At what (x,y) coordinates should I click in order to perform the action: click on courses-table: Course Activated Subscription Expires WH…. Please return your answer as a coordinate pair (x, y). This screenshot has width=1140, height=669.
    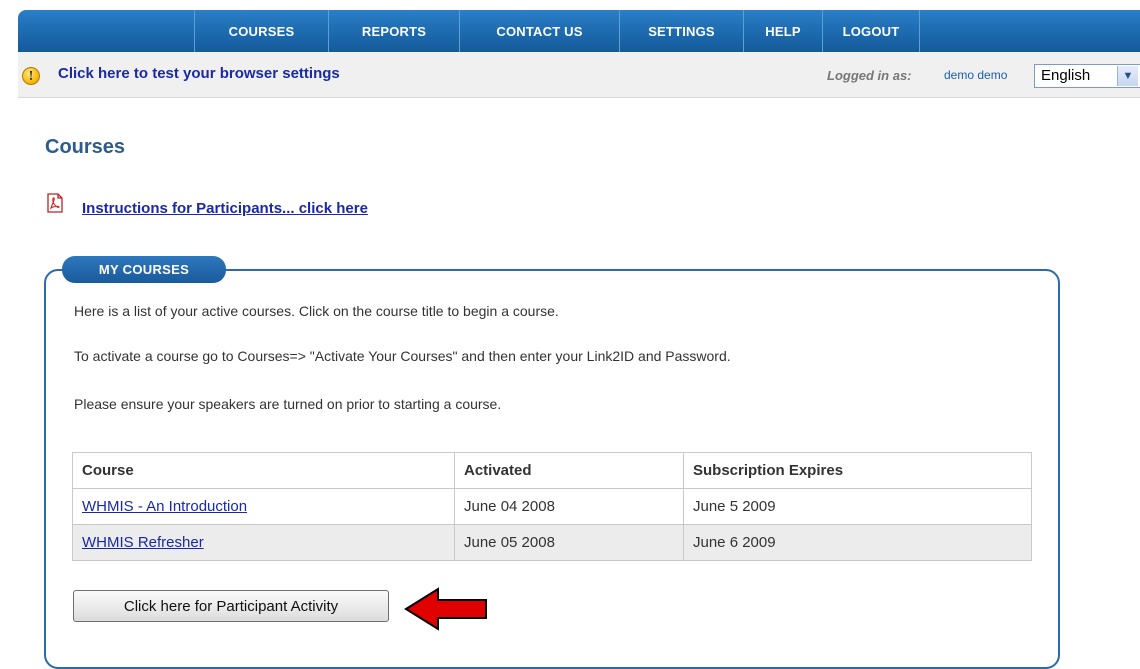
    Looking at the image, I should click on (552, 506).